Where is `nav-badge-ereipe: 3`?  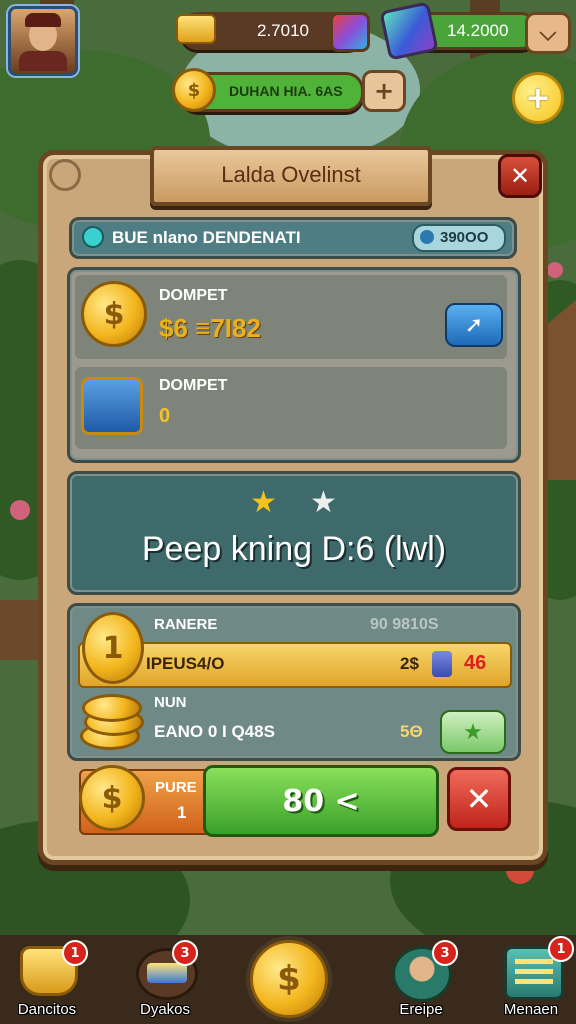 nav-badge-ereipe: 3 is located at coordinates (445, 953).